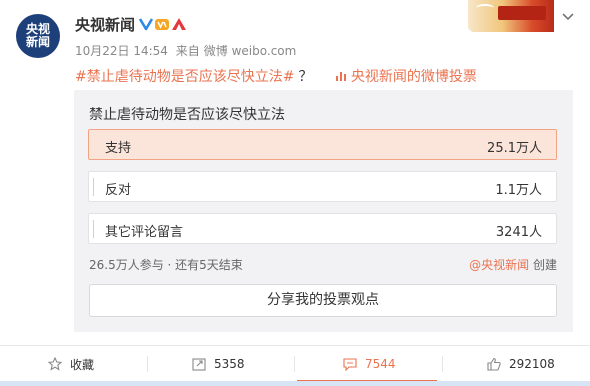  Describe the element at coordinates (413, 77) in the screenshot. I see `vote-link-label: 央视新闻的微博投票` at that location.